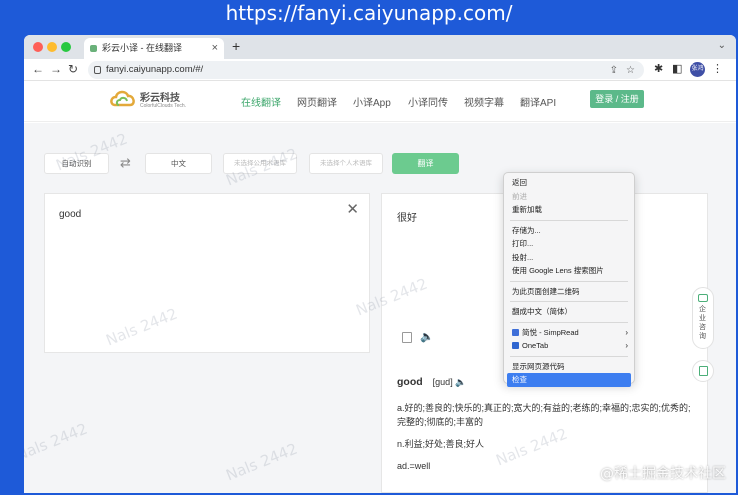 The width and height of the screenshot is (738, 495). Describe the element at coordinates (410, 382) in the screenshot. I see `dict-word: good` at that location.